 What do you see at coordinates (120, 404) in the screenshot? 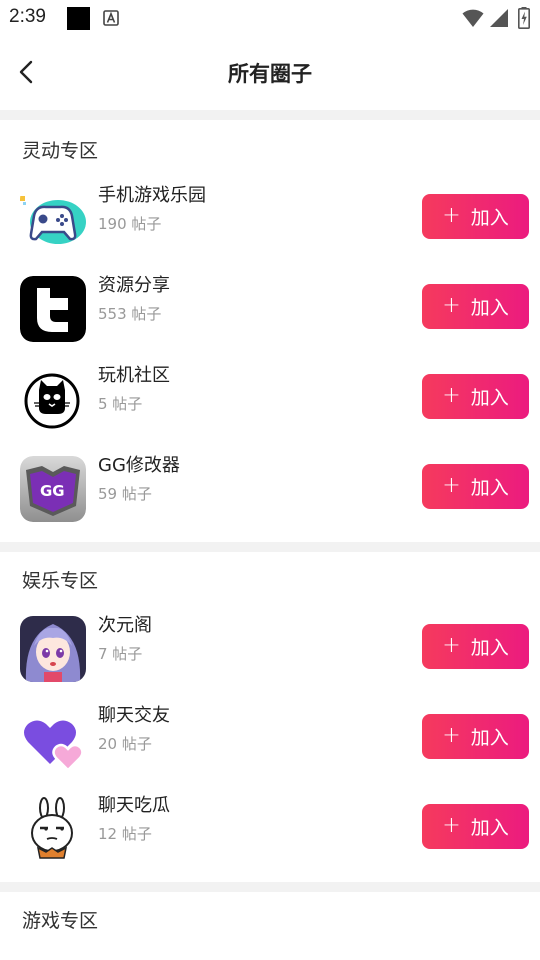
I see `post-count: 5 帖子` at bounding box center [120, 404].